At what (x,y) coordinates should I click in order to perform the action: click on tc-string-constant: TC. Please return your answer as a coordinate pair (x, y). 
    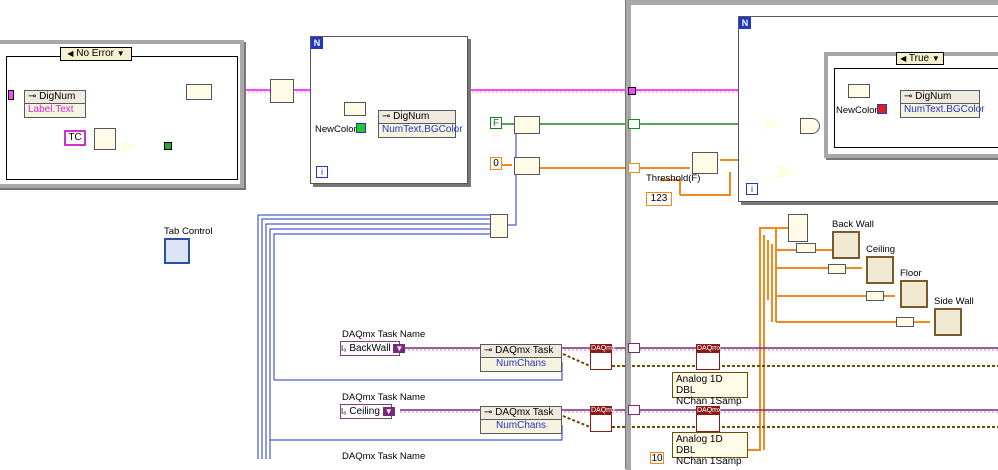
    Looking at the image, I should click on (75, 138).